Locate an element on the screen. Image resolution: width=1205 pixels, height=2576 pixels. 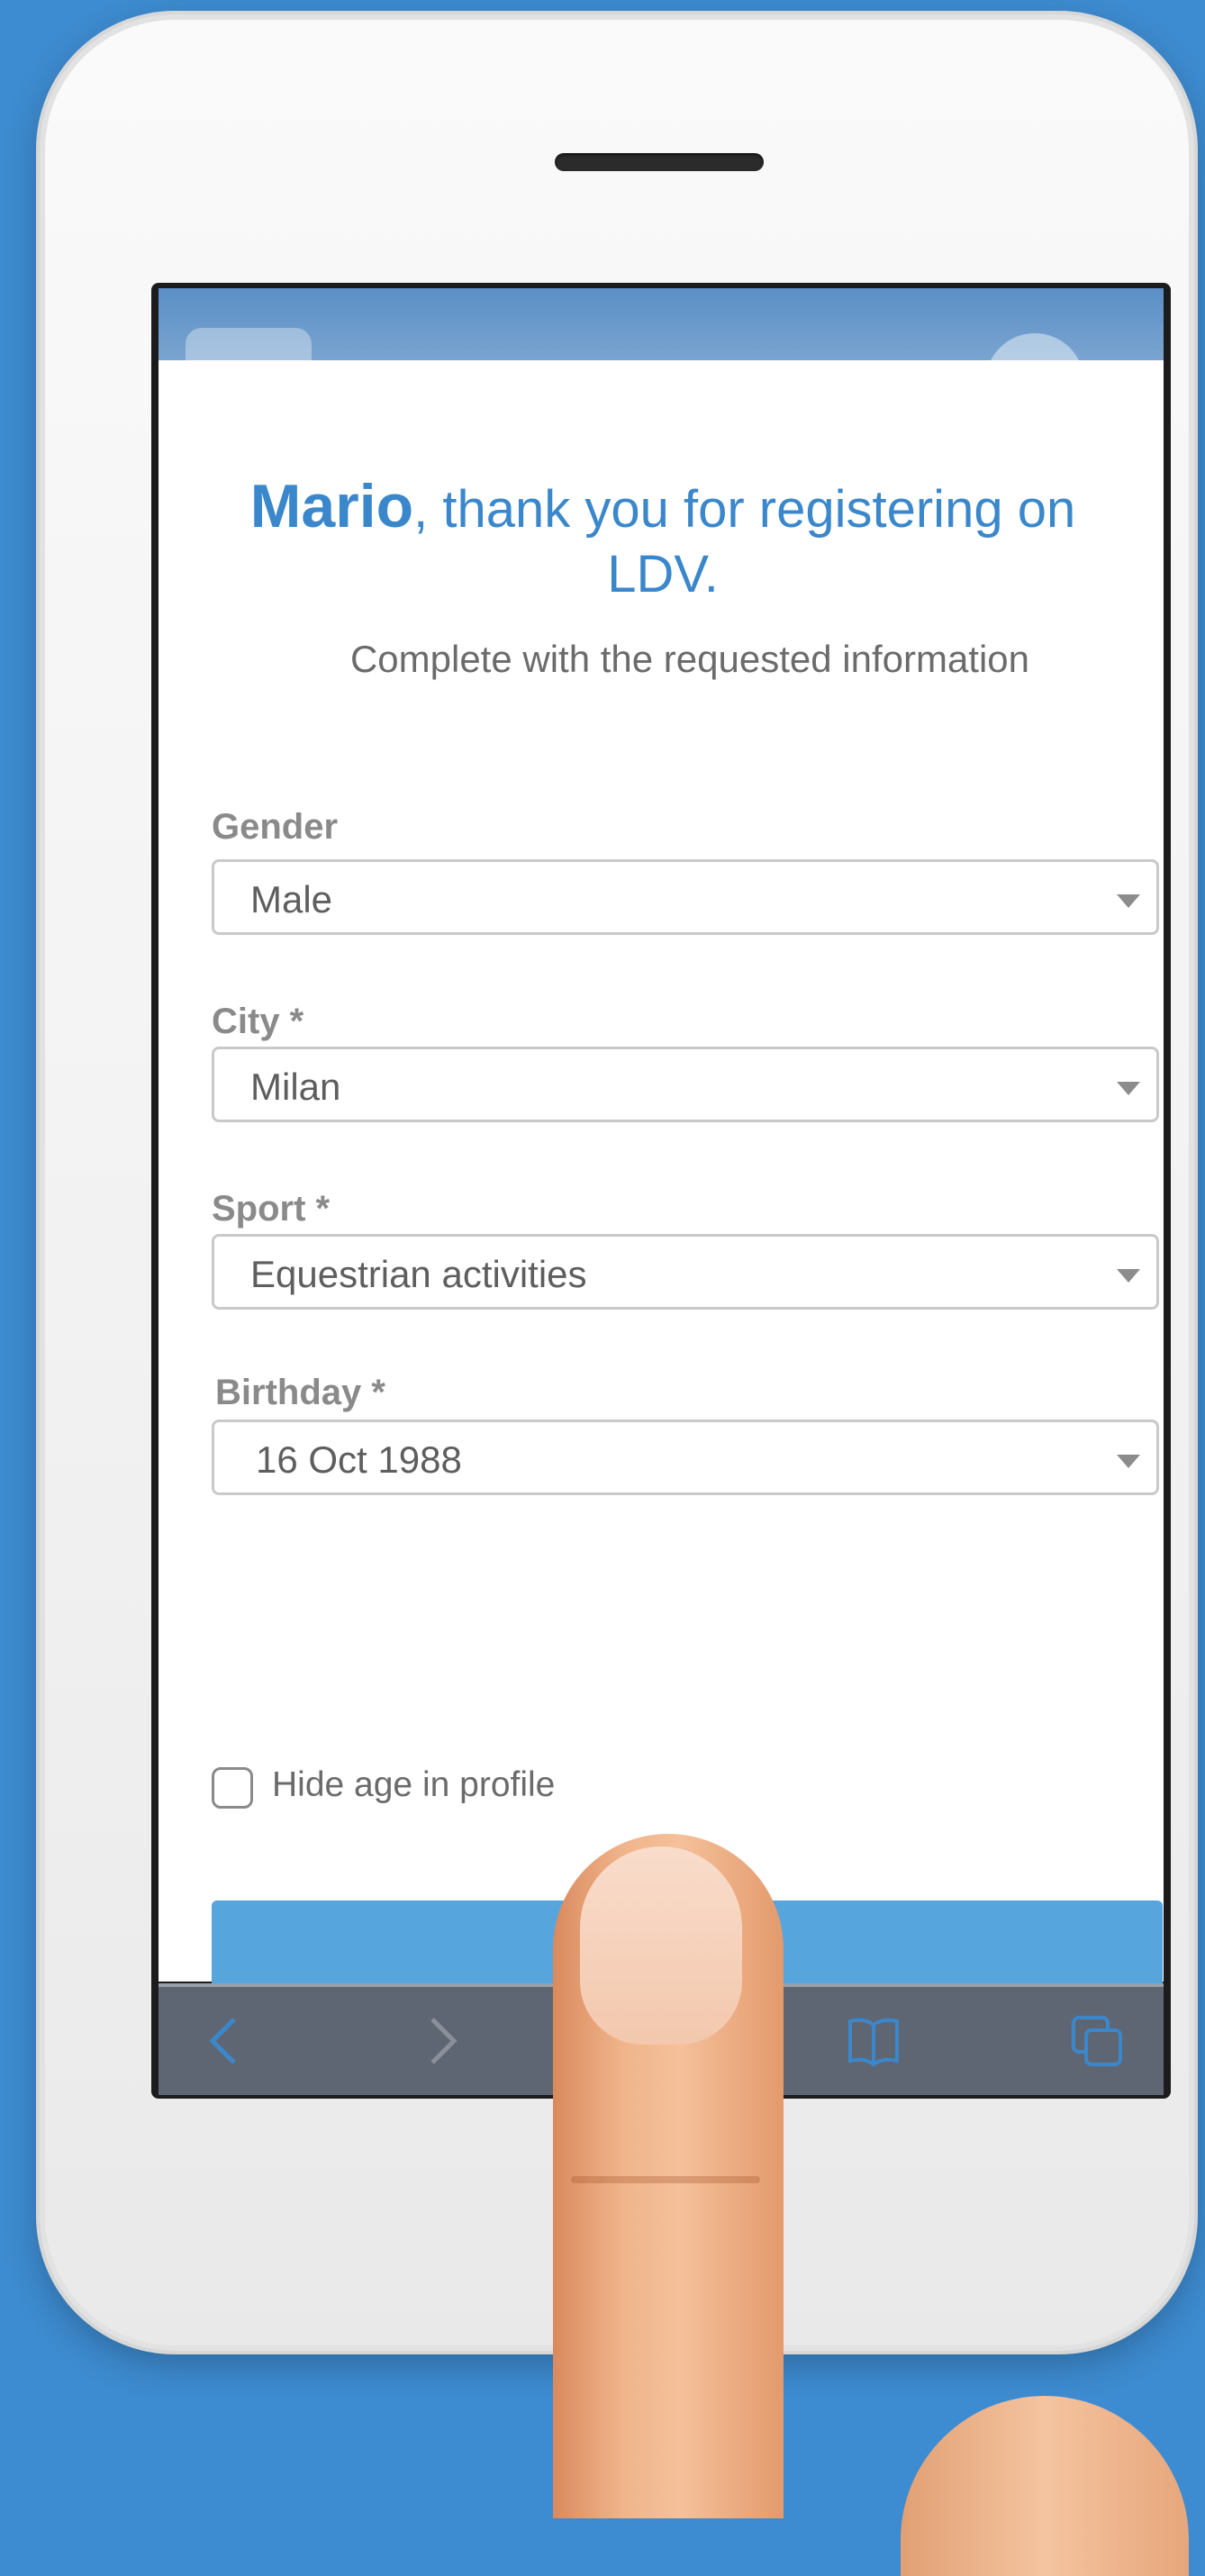
forward-arrow-icon is located at coordinates (441, 2041).